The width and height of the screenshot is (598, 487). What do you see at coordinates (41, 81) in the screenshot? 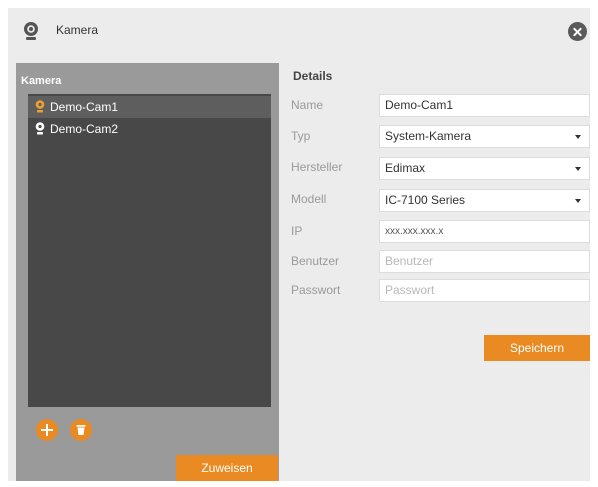
I see `panel-title: Kamera` at bounding box center [41, 81].